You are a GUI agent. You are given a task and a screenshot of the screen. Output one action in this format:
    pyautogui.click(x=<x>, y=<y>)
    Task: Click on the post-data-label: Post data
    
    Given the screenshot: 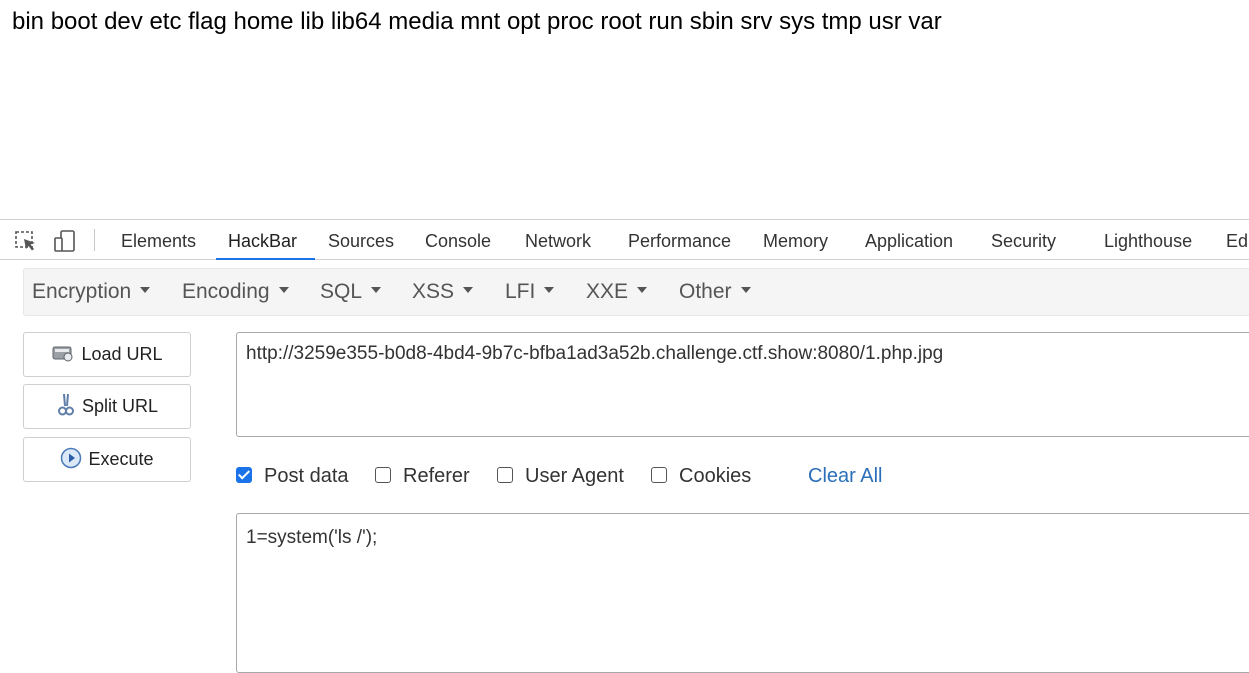 What is the action you would take?
    pyautogui.click(x=306, y=476)
    